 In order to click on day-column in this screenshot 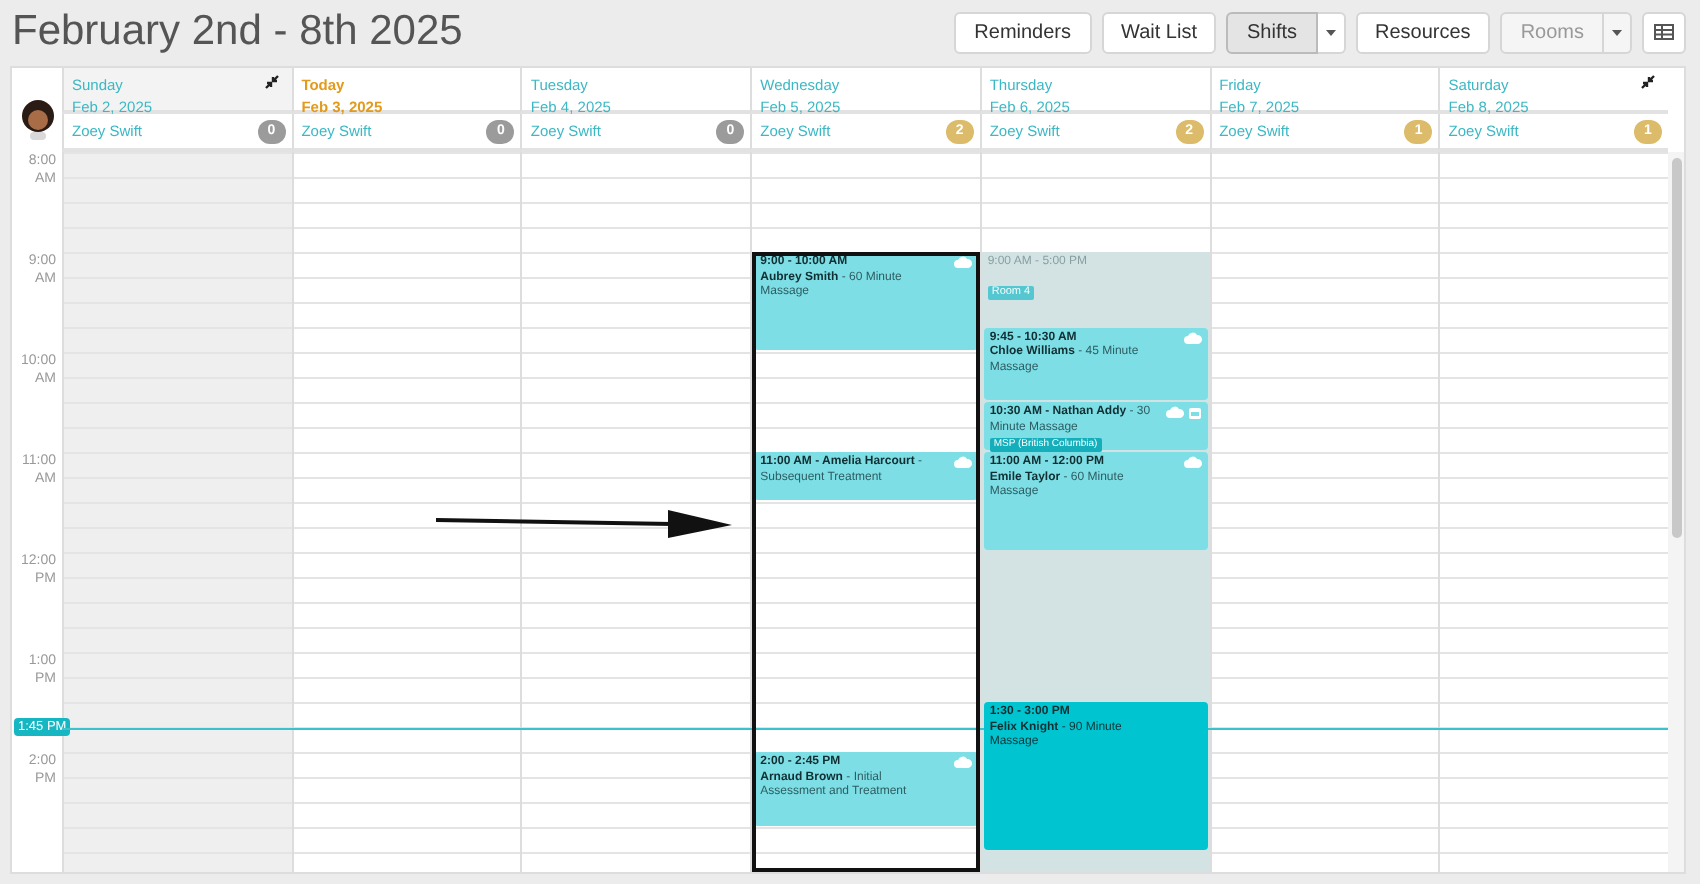, I will do `click(1094, 512)`.